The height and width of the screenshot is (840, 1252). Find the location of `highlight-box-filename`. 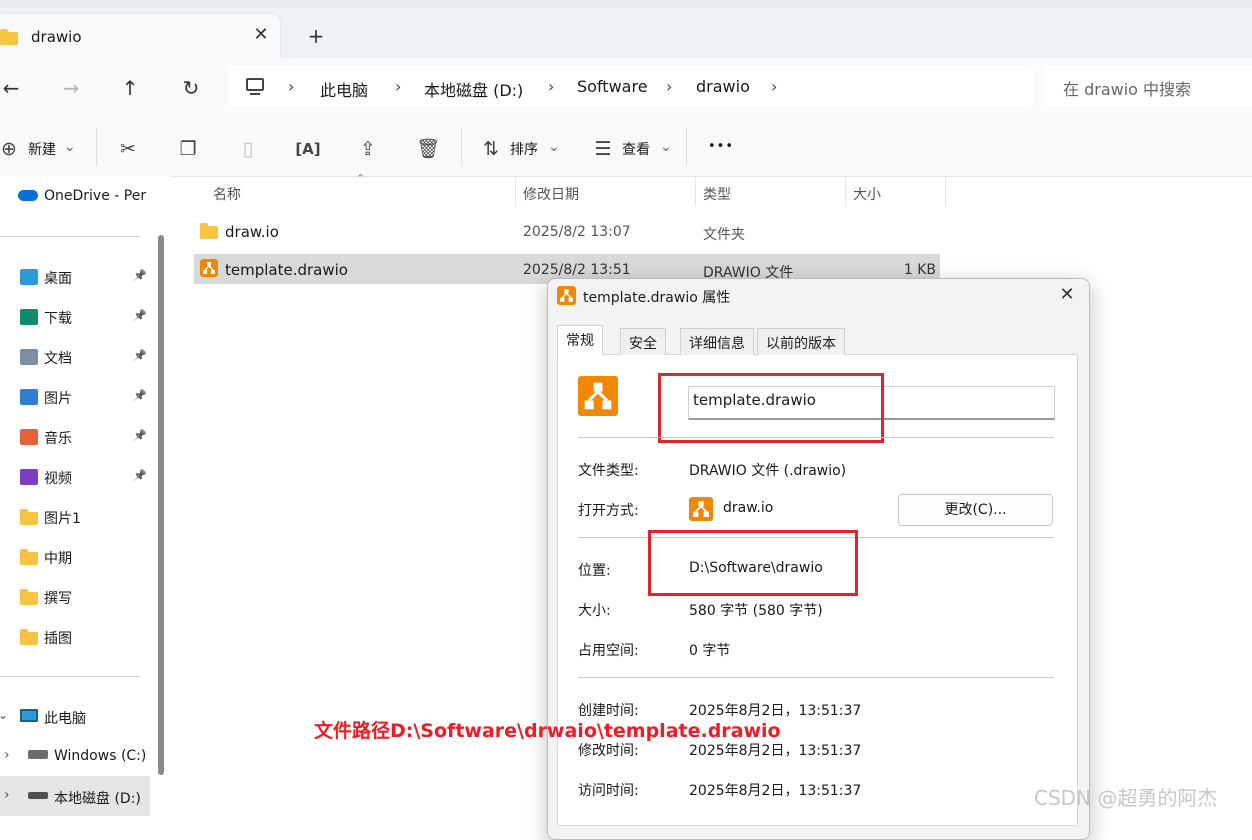

highlight-box-filename is located at coordinates (771, 408).